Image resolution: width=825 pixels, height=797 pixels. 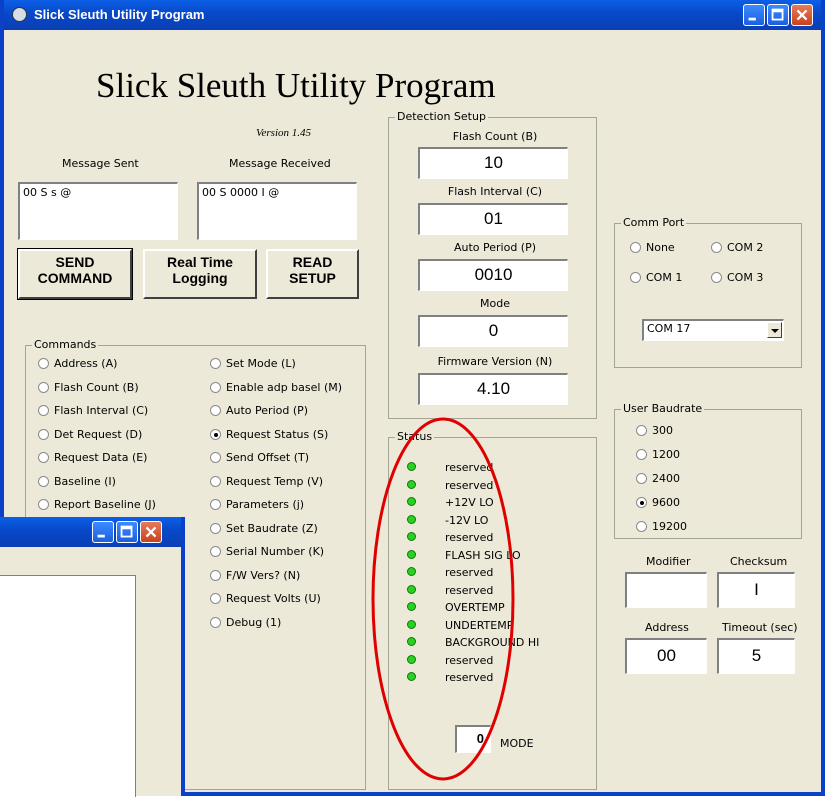 I want to click on command-radio-right-10-label: Request Volts (U), so click(x=273, y=598).